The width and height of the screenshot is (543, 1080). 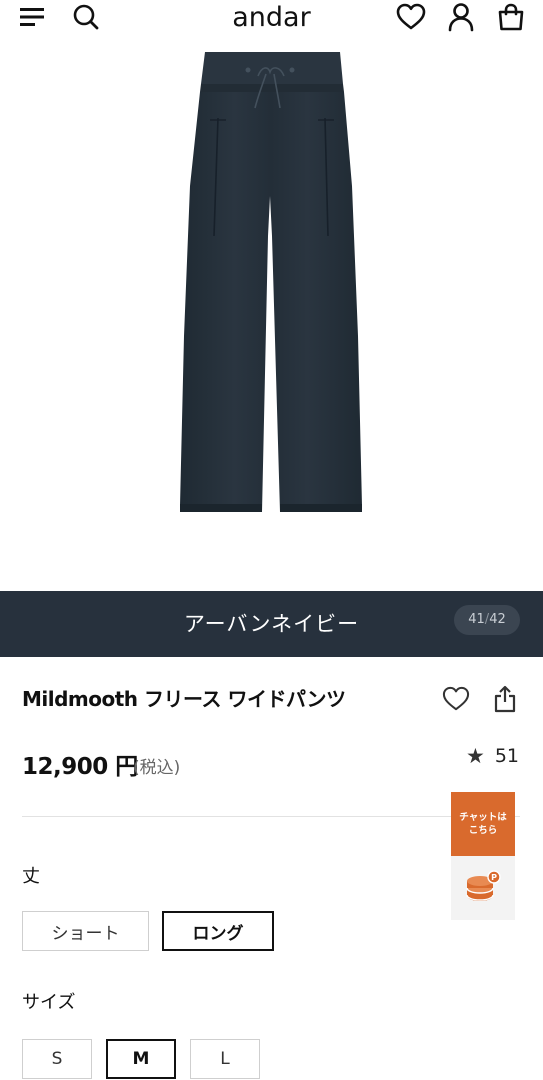 I want to click on image-counter-total: 42, so click(x=497, y=619).